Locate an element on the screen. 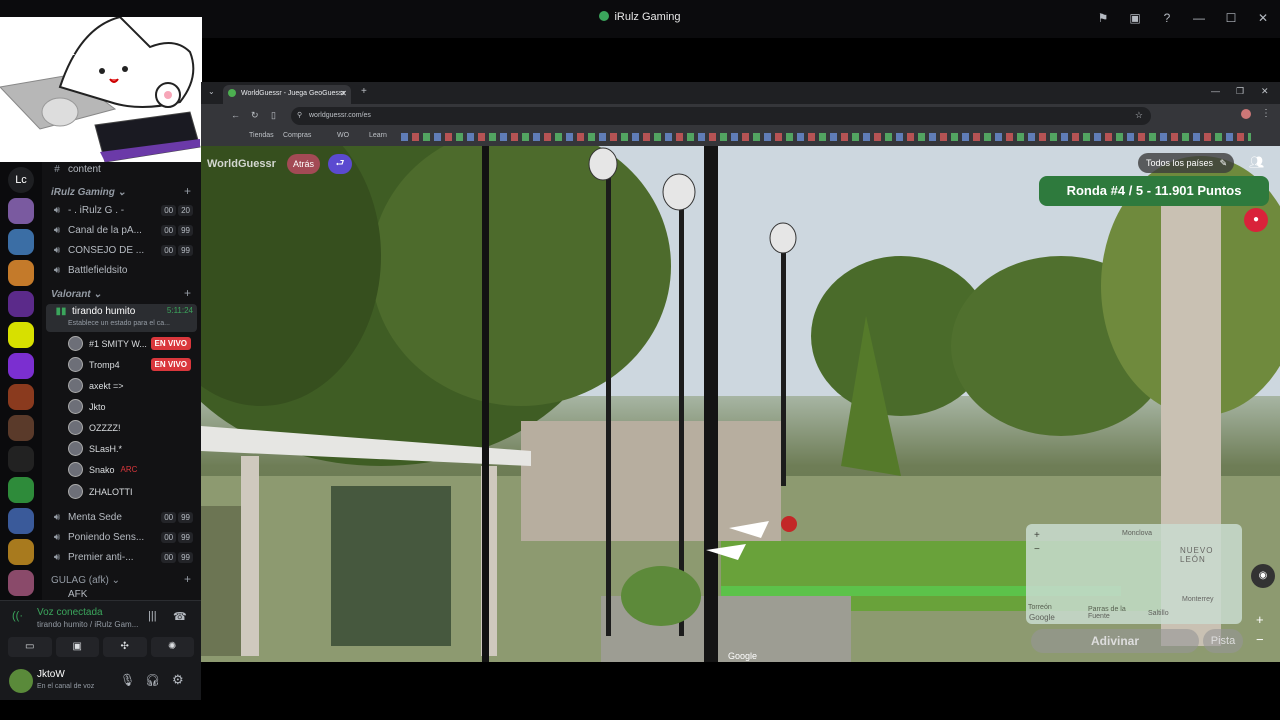 The image size is (1280, 720). voice-channel: 🔊︎ Battlefieldsito is located at coordinates (121, 270).